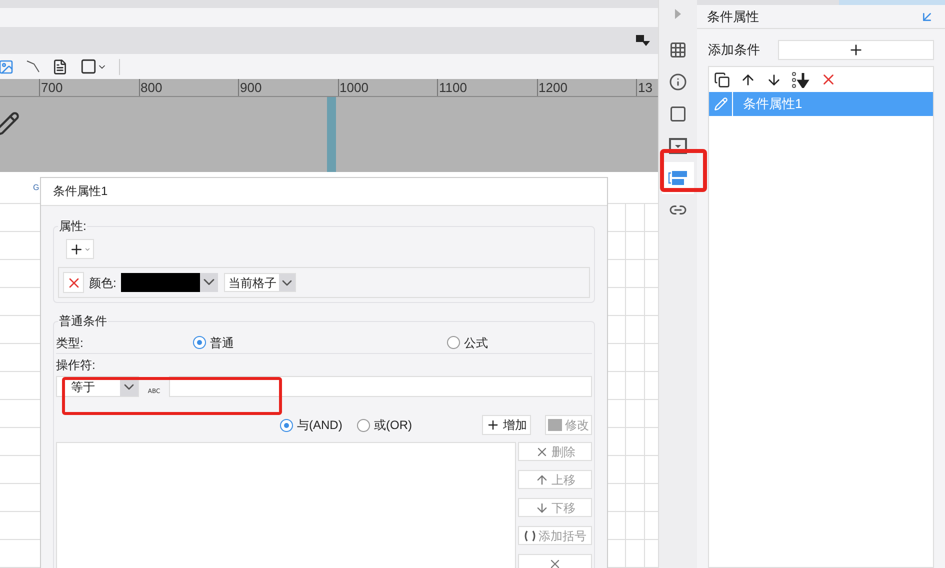 The height and width of the screenshot is (568, 945). What do you see at coordinates (722, 80) in the screenshot?
I see `copy-icon` at bounding box center [722, 80].